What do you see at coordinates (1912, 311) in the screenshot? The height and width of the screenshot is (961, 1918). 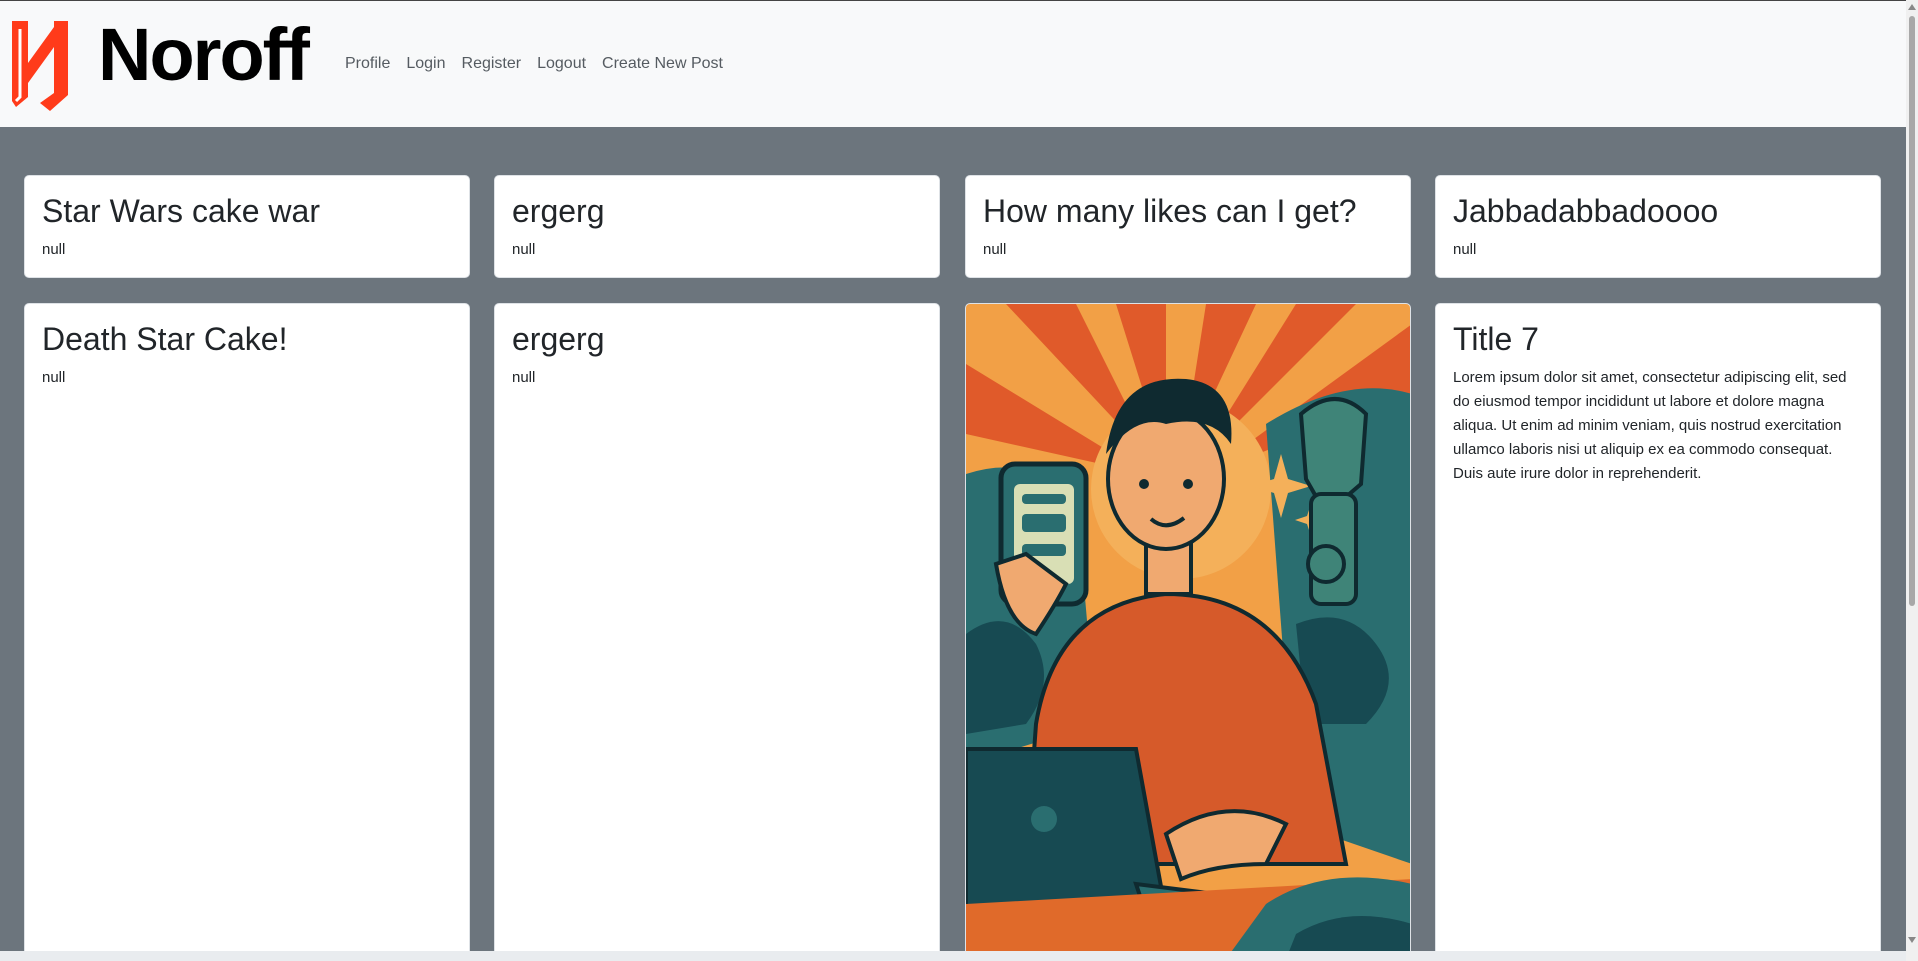 I see `scroll-thumb` at bounding box center [1912, 311].